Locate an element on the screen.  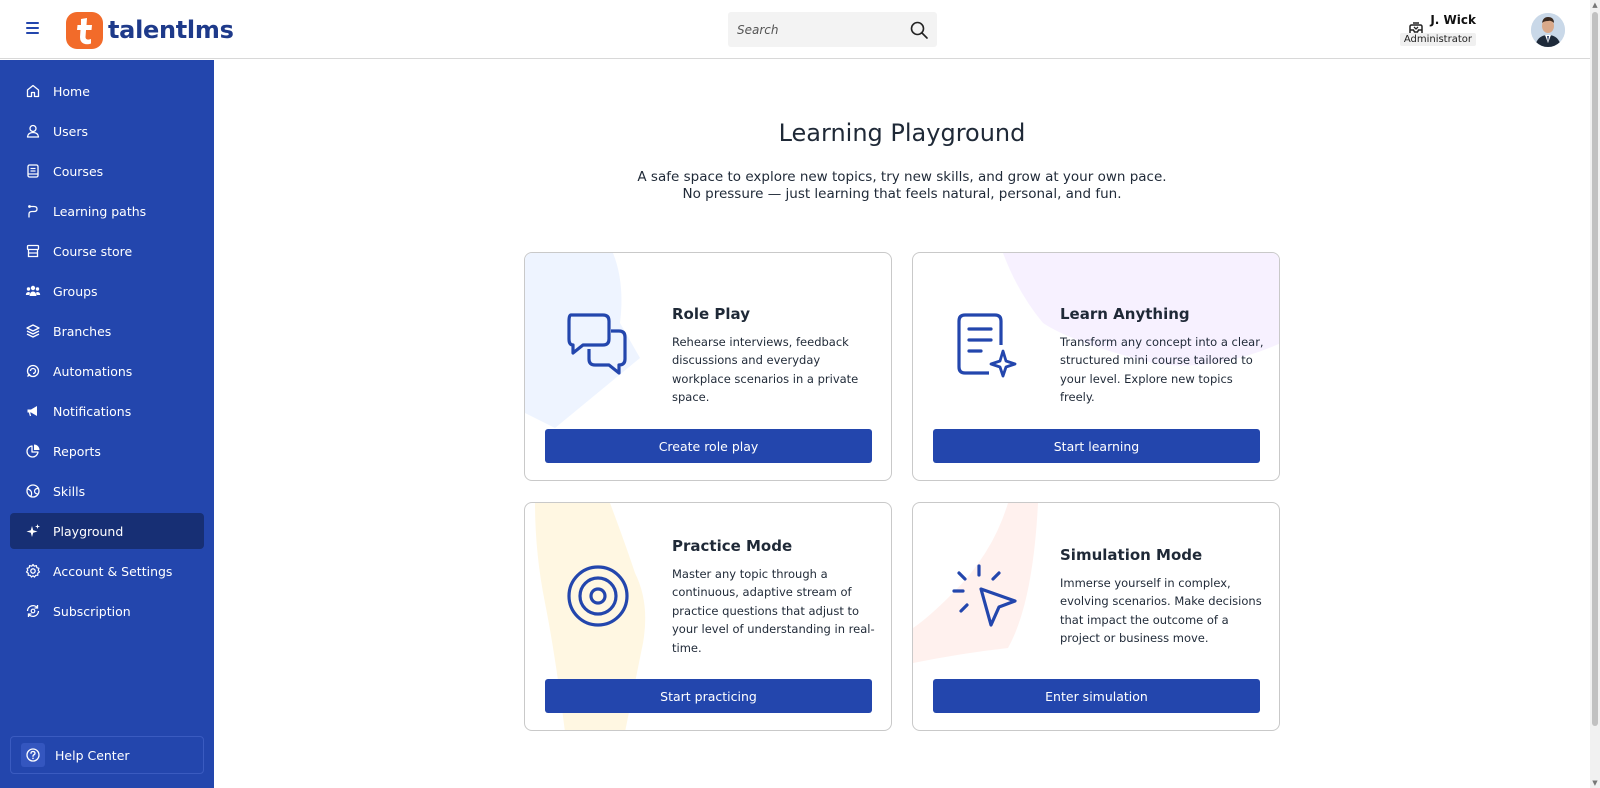
chat-bubbles-icon is located at coordinates (597, 344).